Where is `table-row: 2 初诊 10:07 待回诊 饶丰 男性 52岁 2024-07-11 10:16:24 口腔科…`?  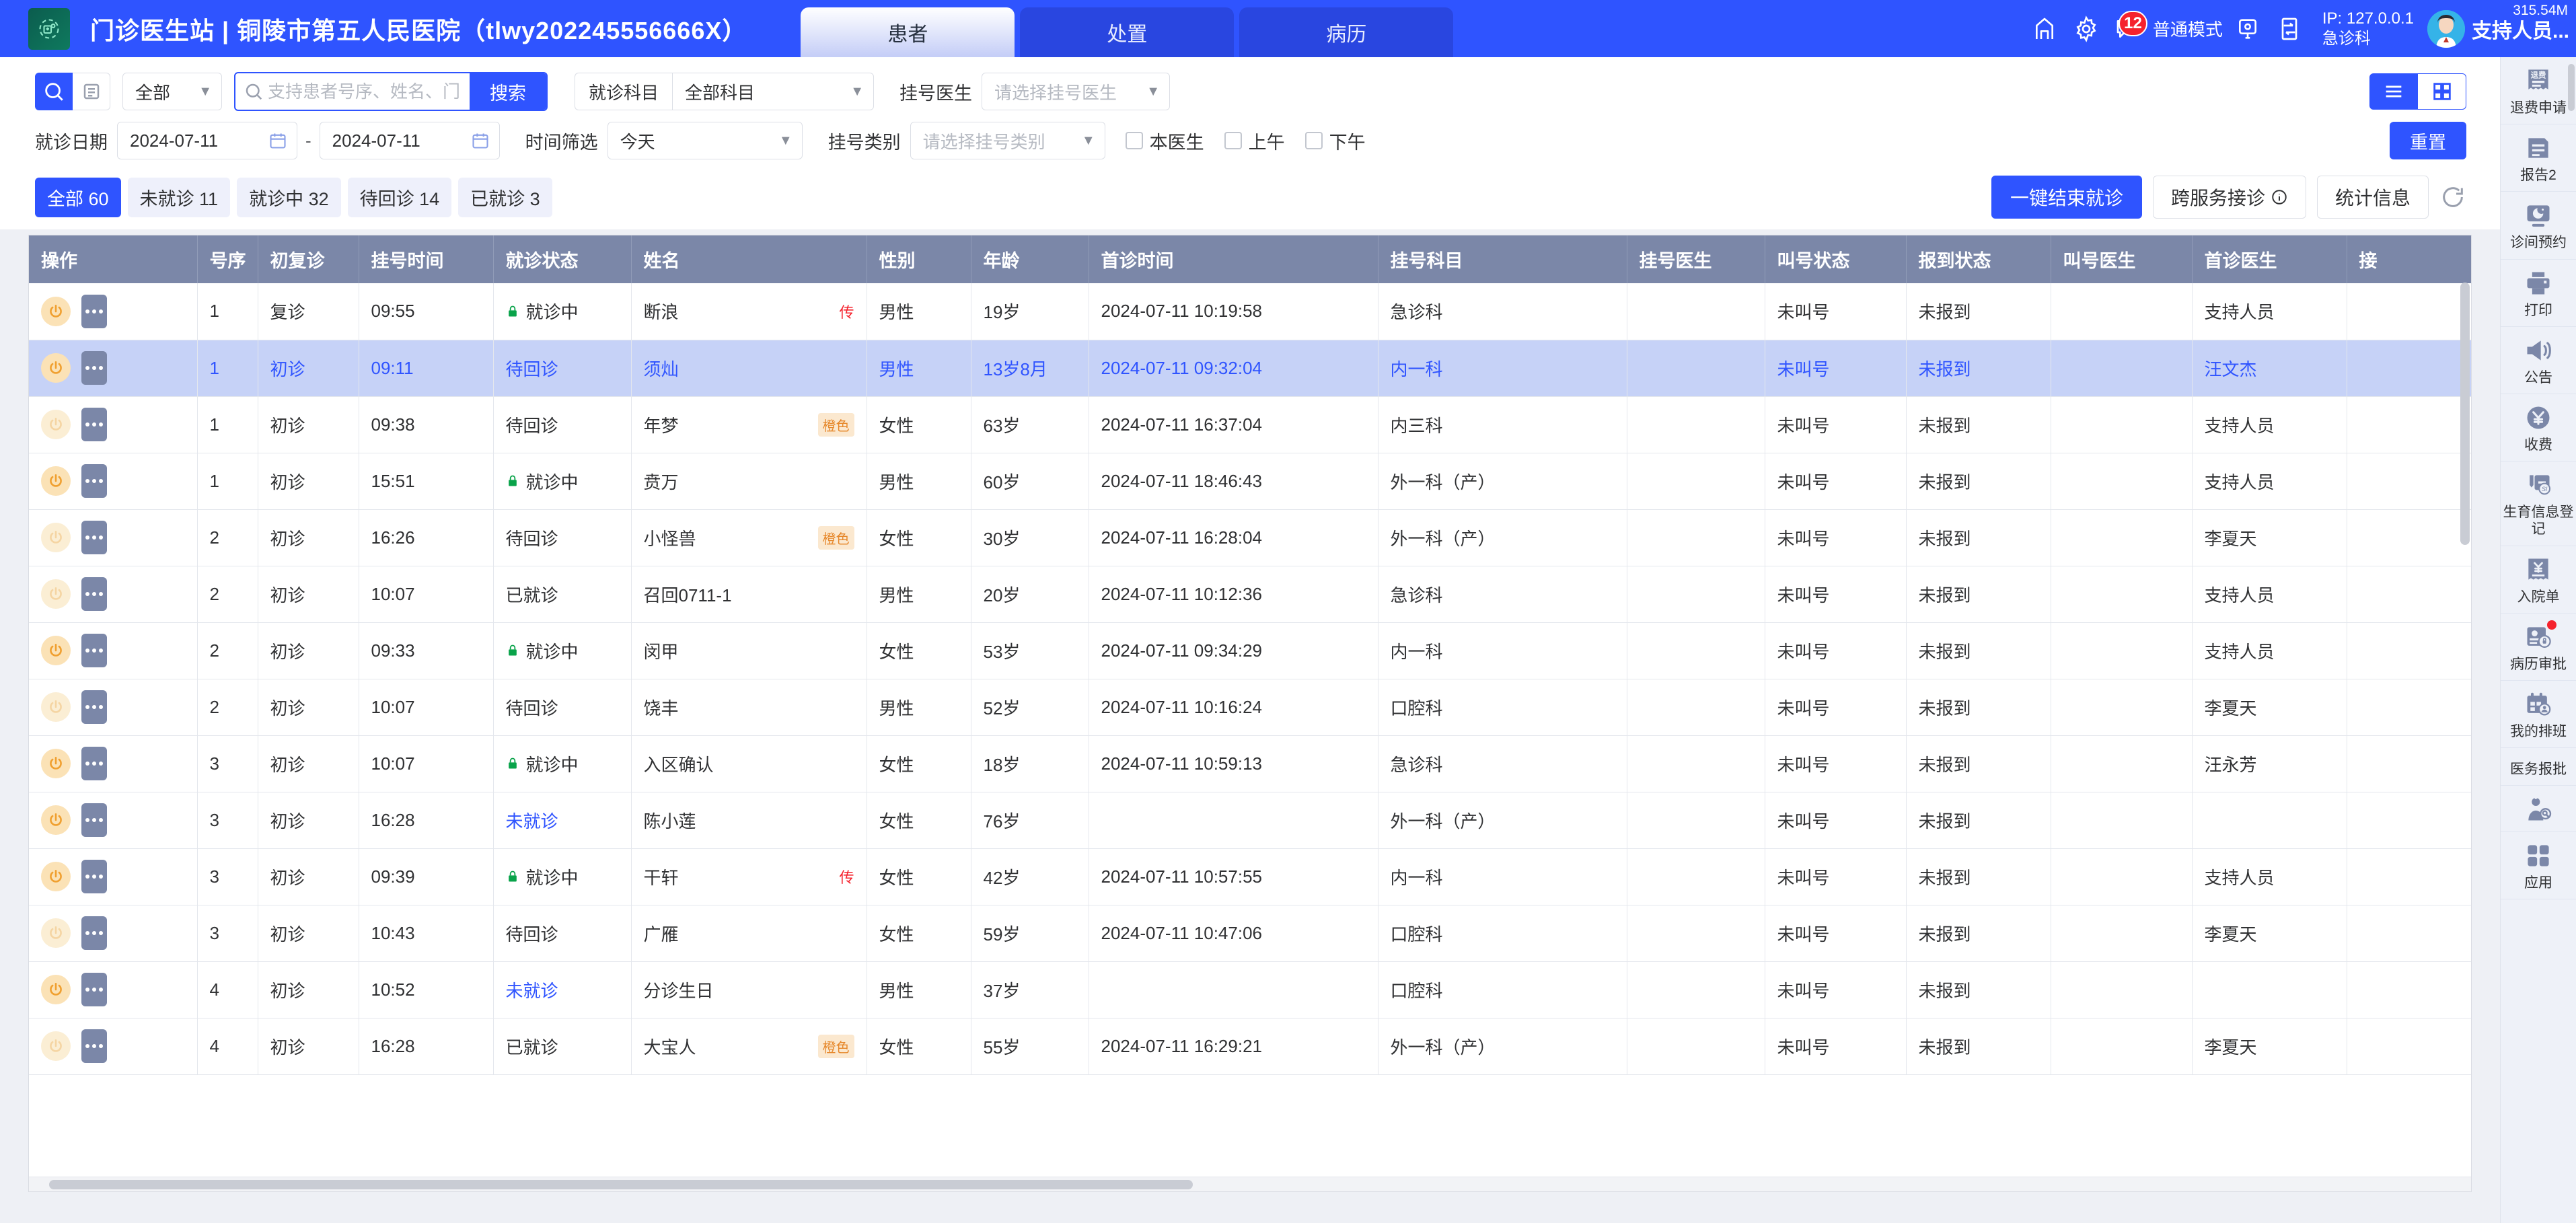
table-row: 2 初诊 10:07 待回诊 饶丰 男性 52岁 2024-07-11 10:16:24 口腔科… is located at coordinates (1250, 707).